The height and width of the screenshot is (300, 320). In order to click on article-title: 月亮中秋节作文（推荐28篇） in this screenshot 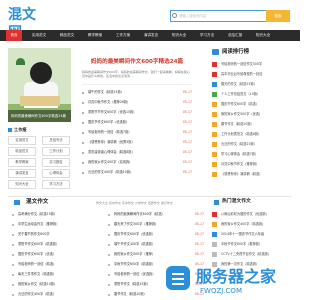, I will do `click(109, 102)`.